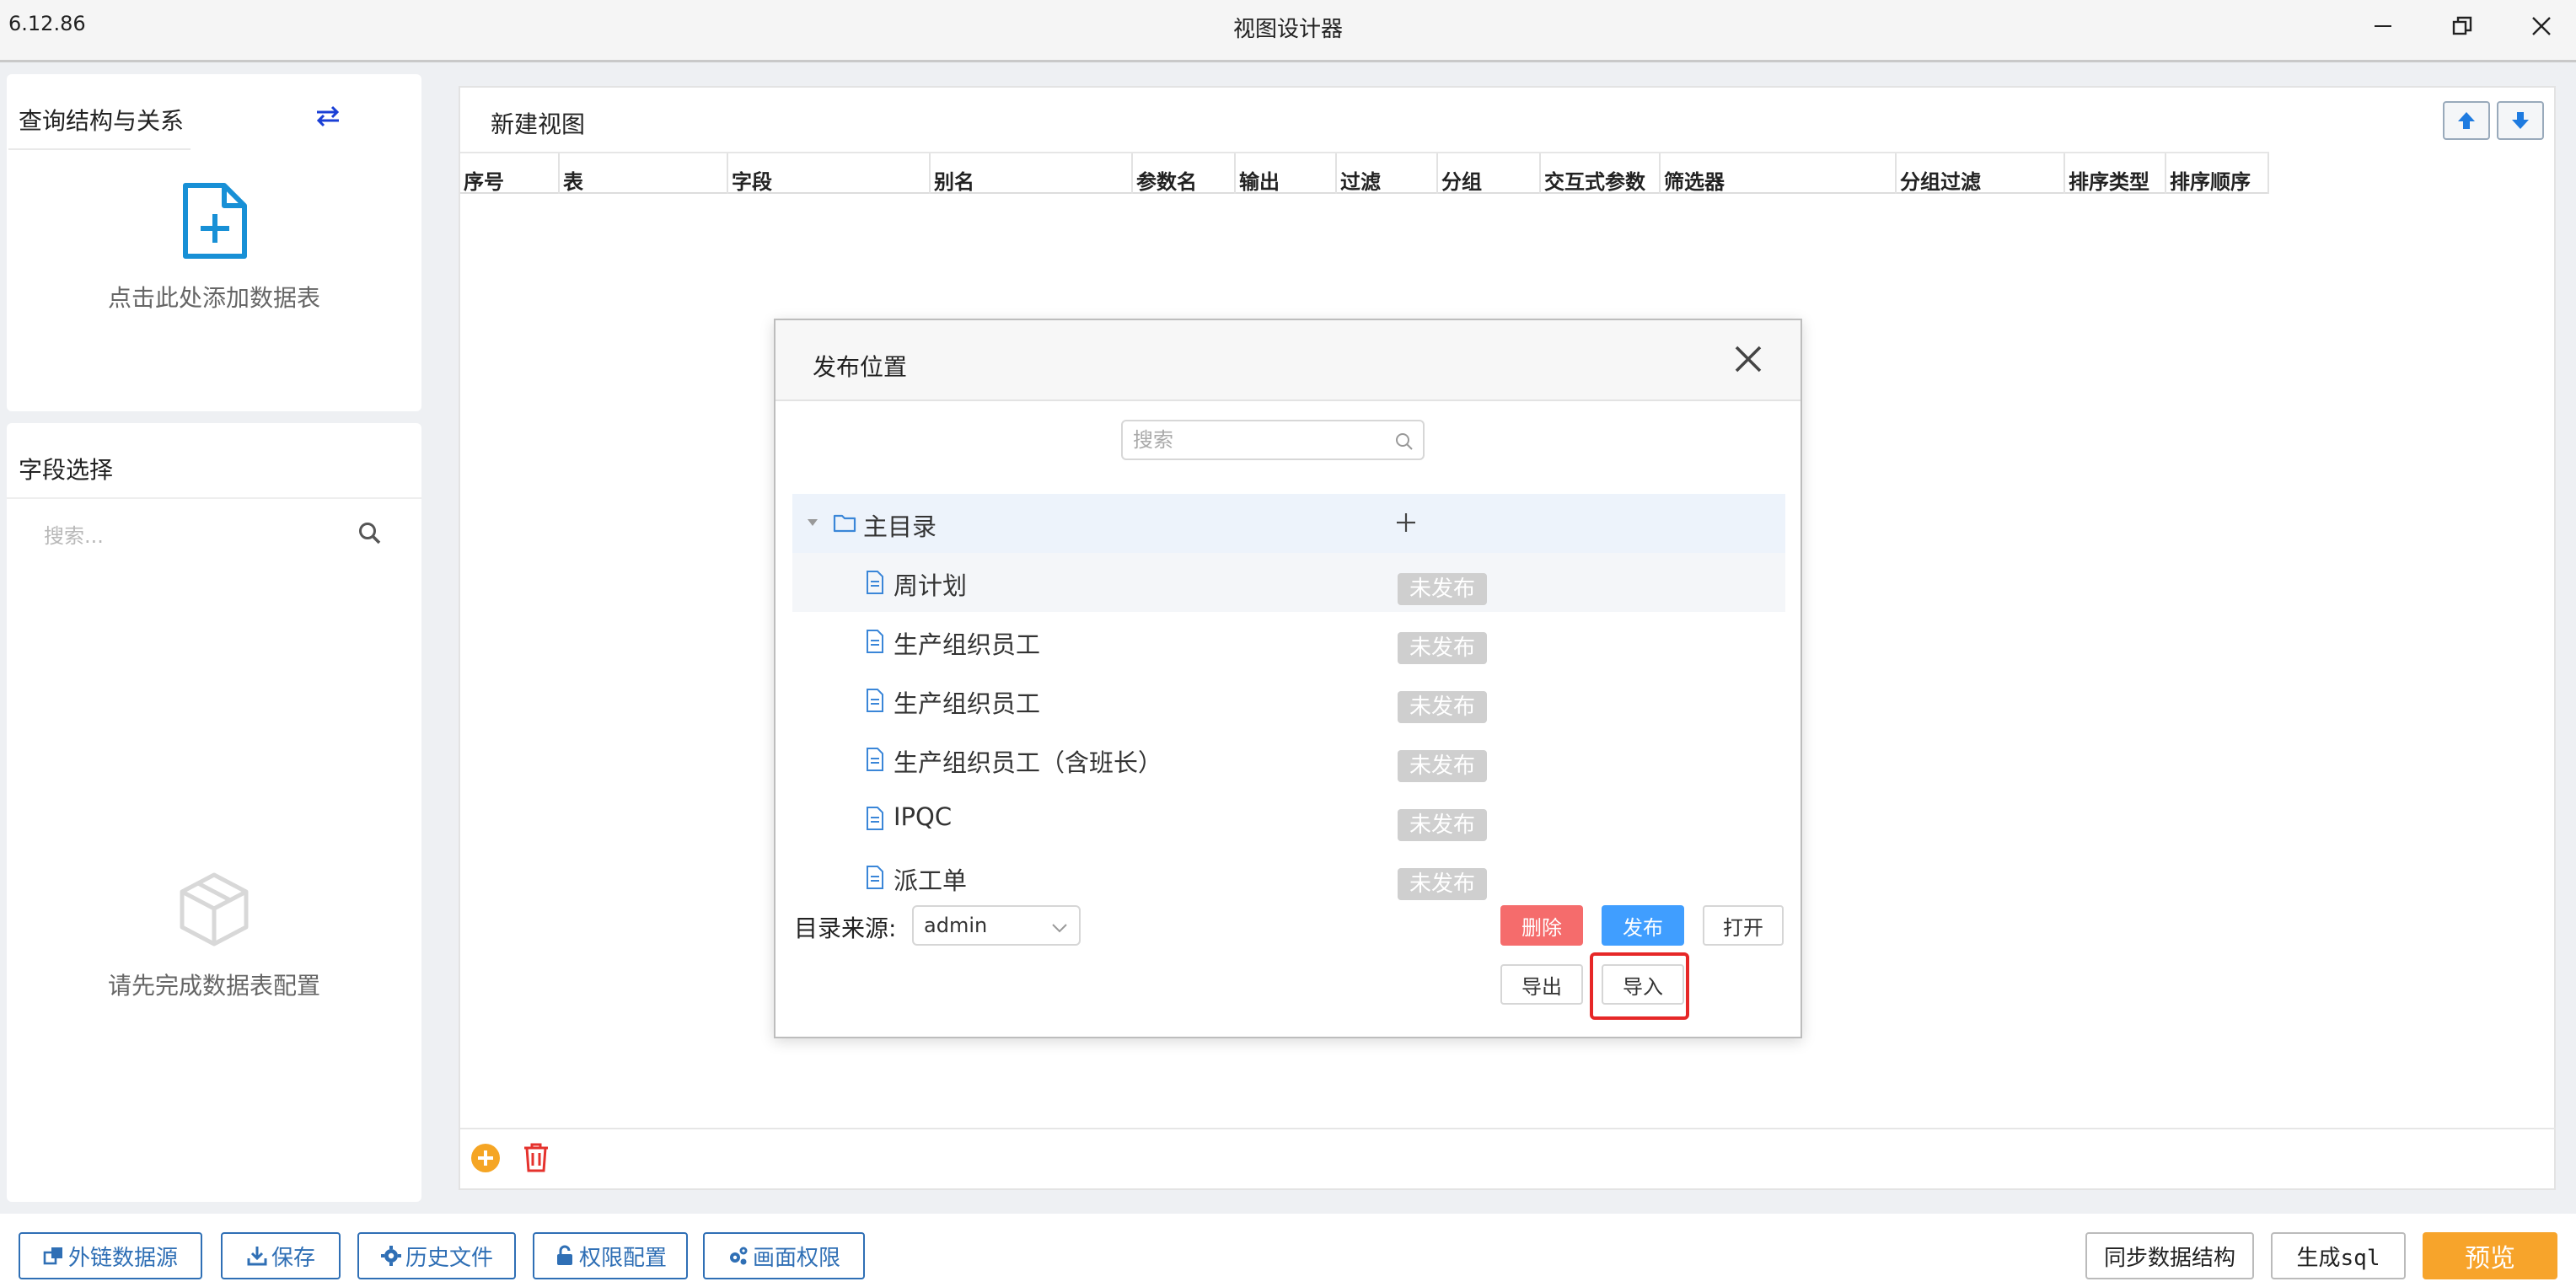  Describe the element at coordinates (923, 816) in the screenshot. I see `tree-item-label: IPQC` at that location.